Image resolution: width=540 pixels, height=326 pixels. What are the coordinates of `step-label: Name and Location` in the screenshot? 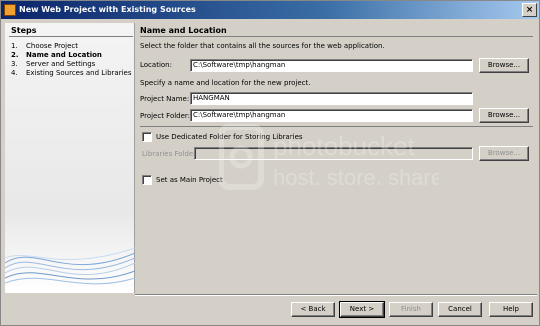 It's located at (64, 55).